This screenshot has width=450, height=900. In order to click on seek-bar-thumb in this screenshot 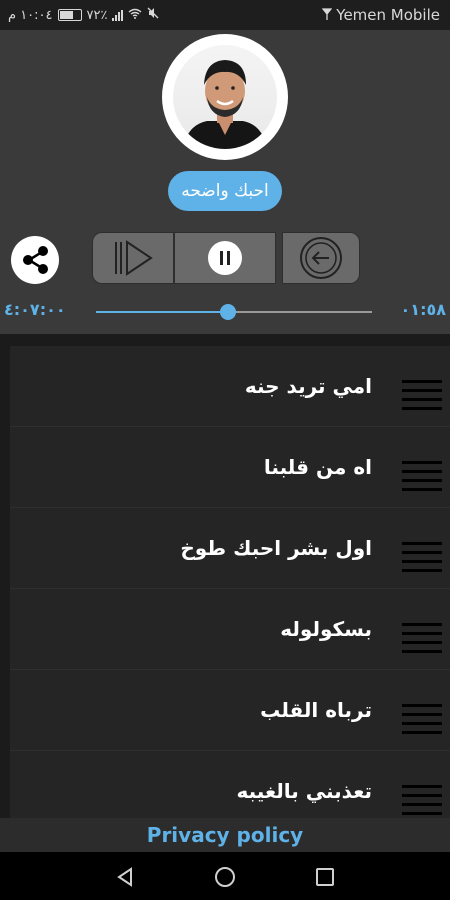, I will do `click(228, 312)`.